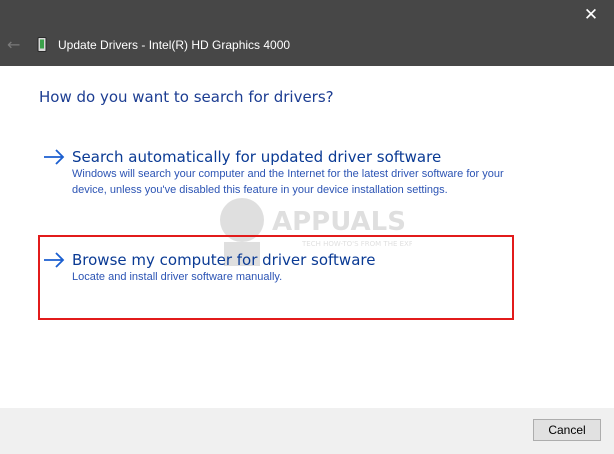  I want to click on dialog-footer: Cancel, so click(307, 431).